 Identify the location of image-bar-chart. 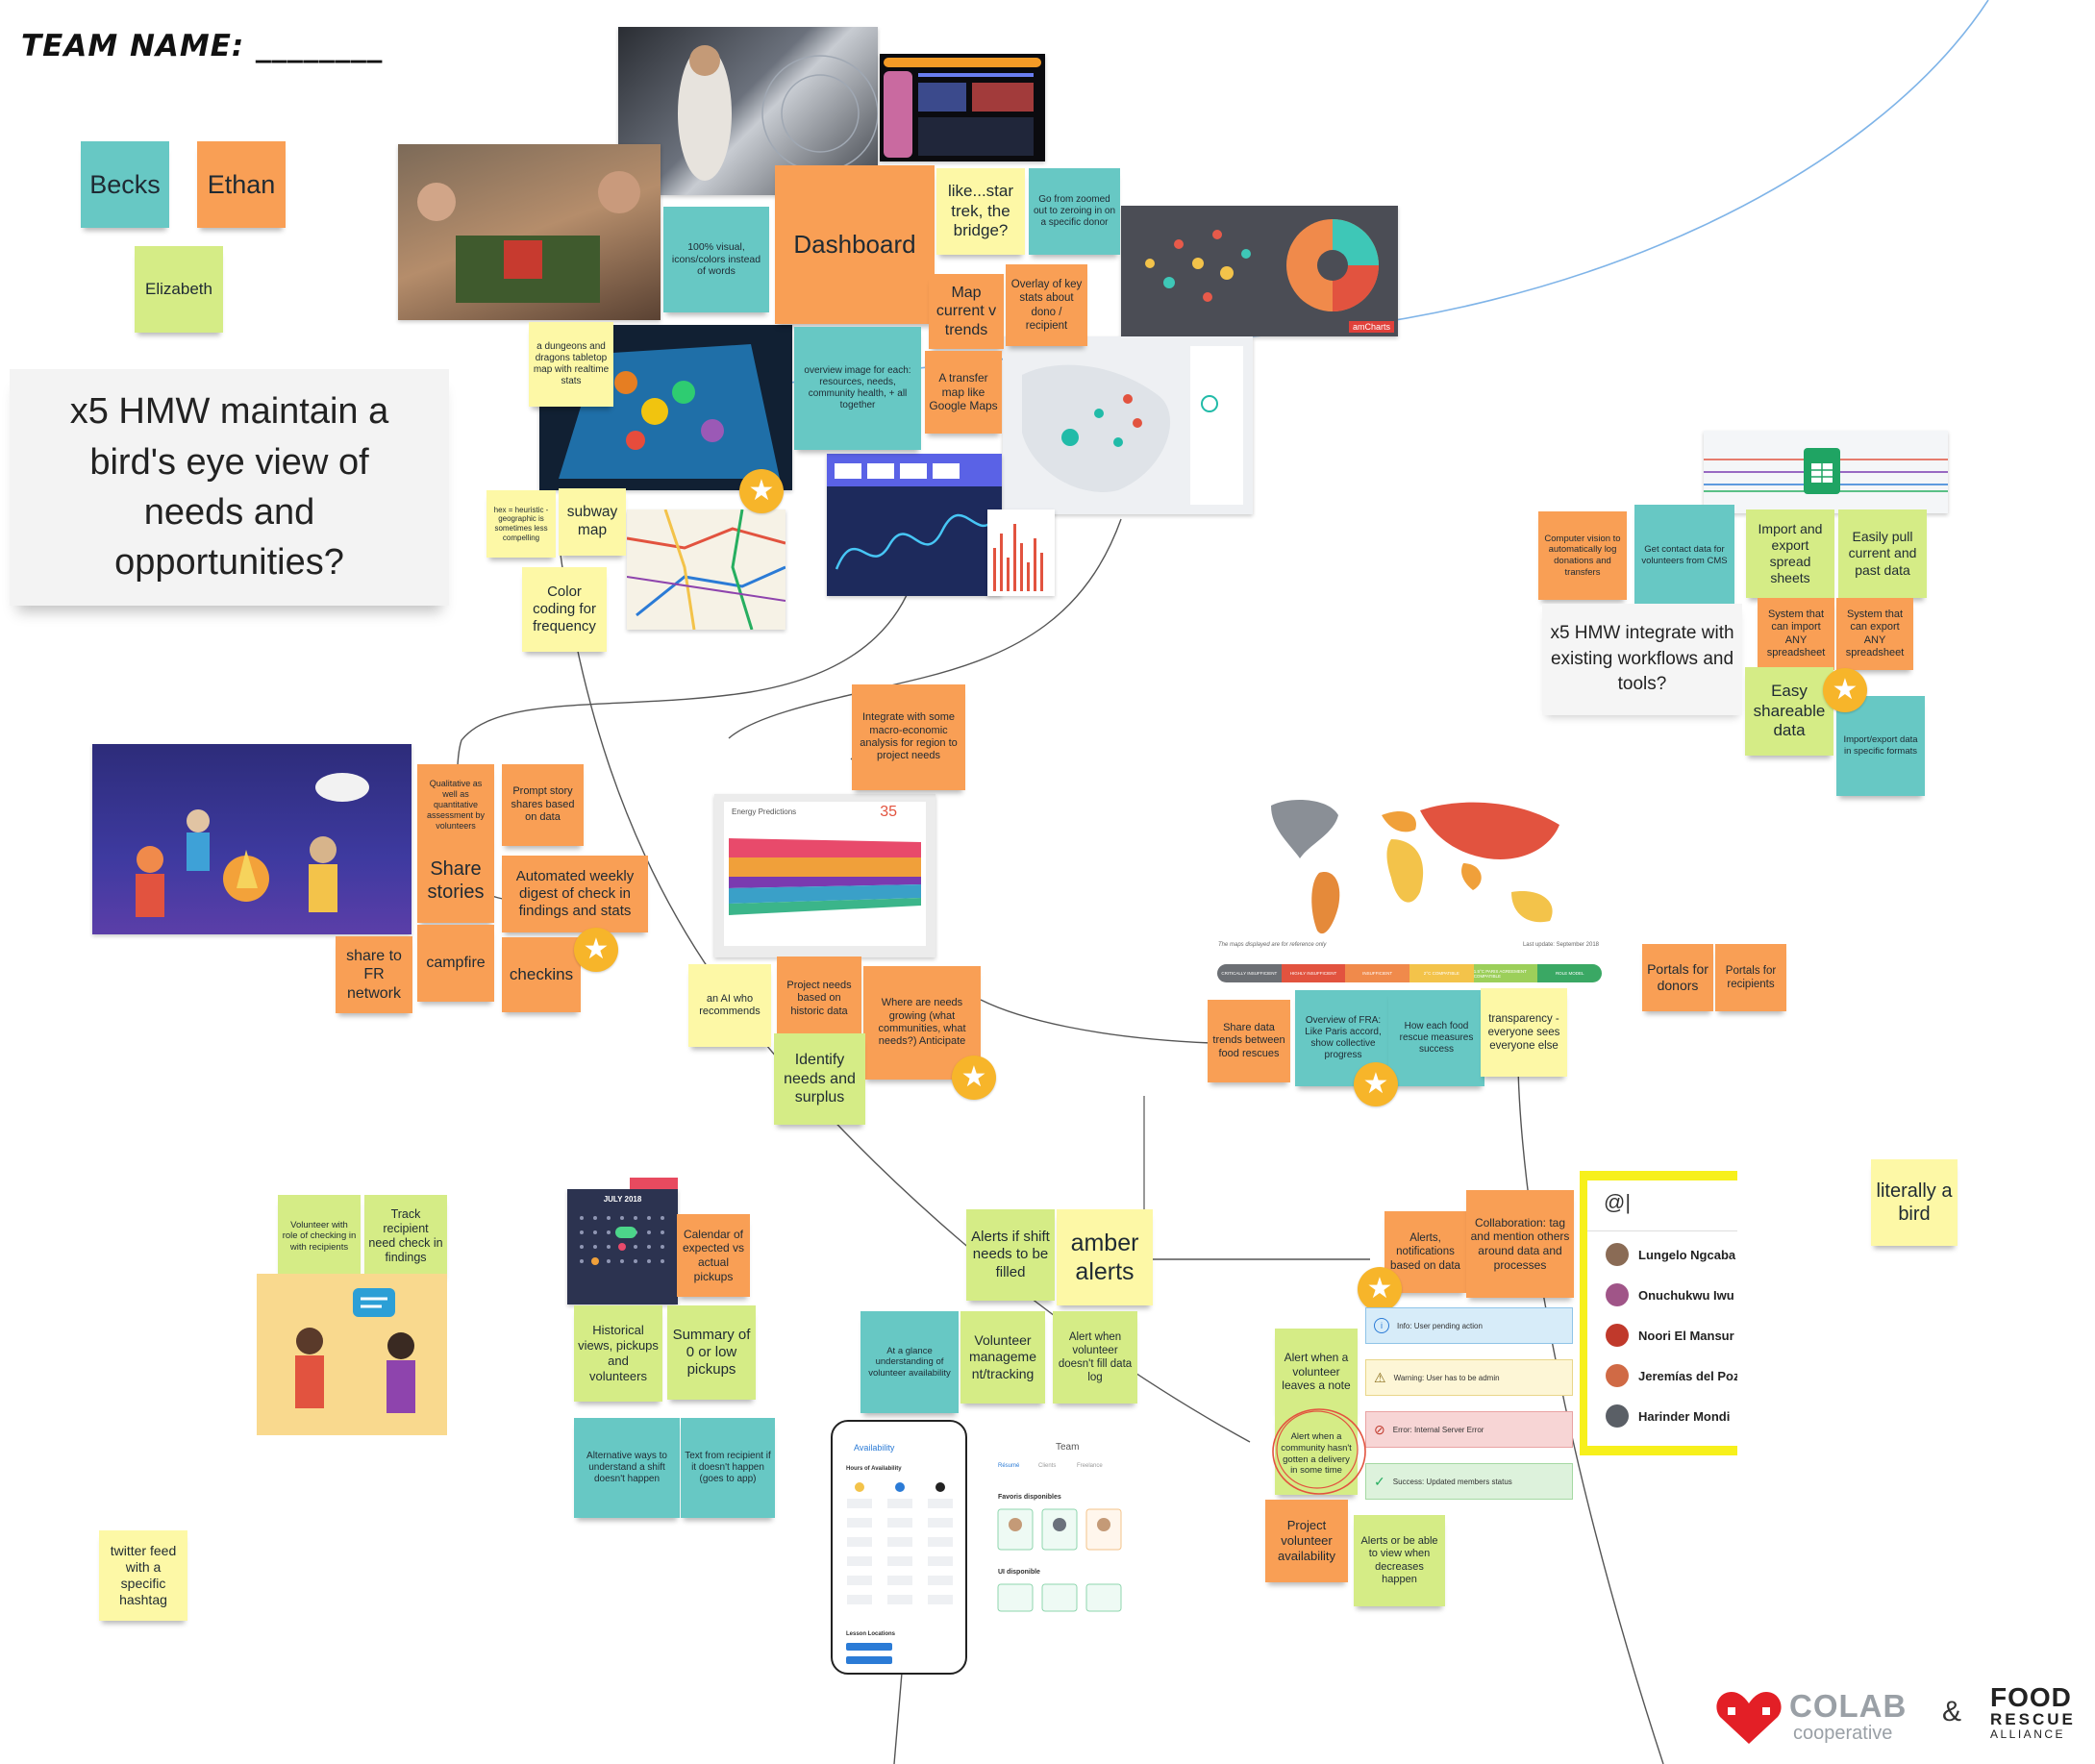
(1021, 552).